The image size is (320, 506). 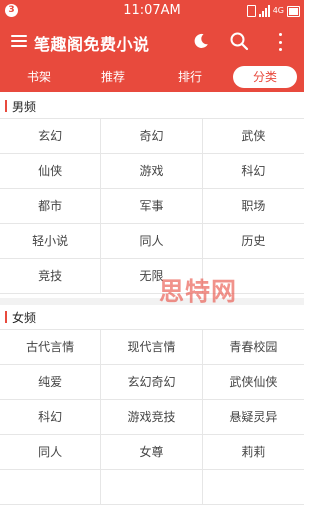 I want to click on category-item: 古代言情, so click(x=51, y=347).